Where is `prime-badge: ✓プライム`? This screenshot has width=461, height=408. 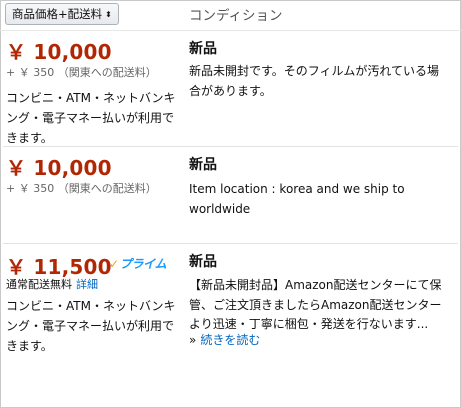 prime-badge: ✓プライム is located at coordinates (138, 263).